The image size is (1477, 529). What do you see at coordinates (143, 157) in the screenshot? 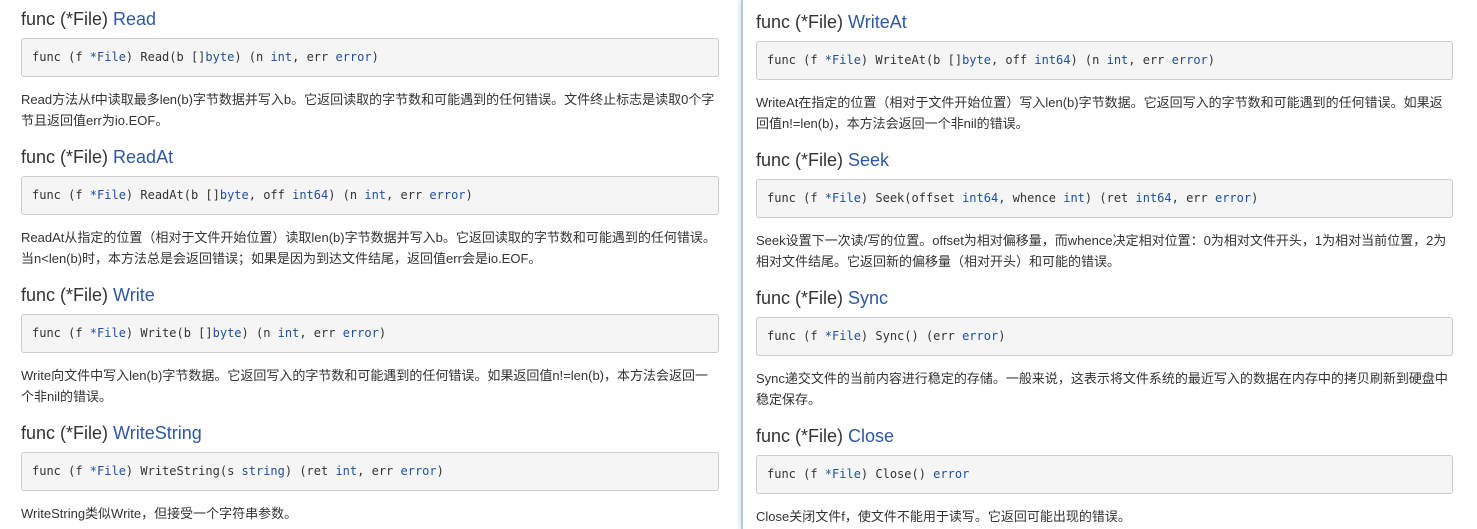
I see `func-name-link: ReadAt` at bounding box center [143, 157].